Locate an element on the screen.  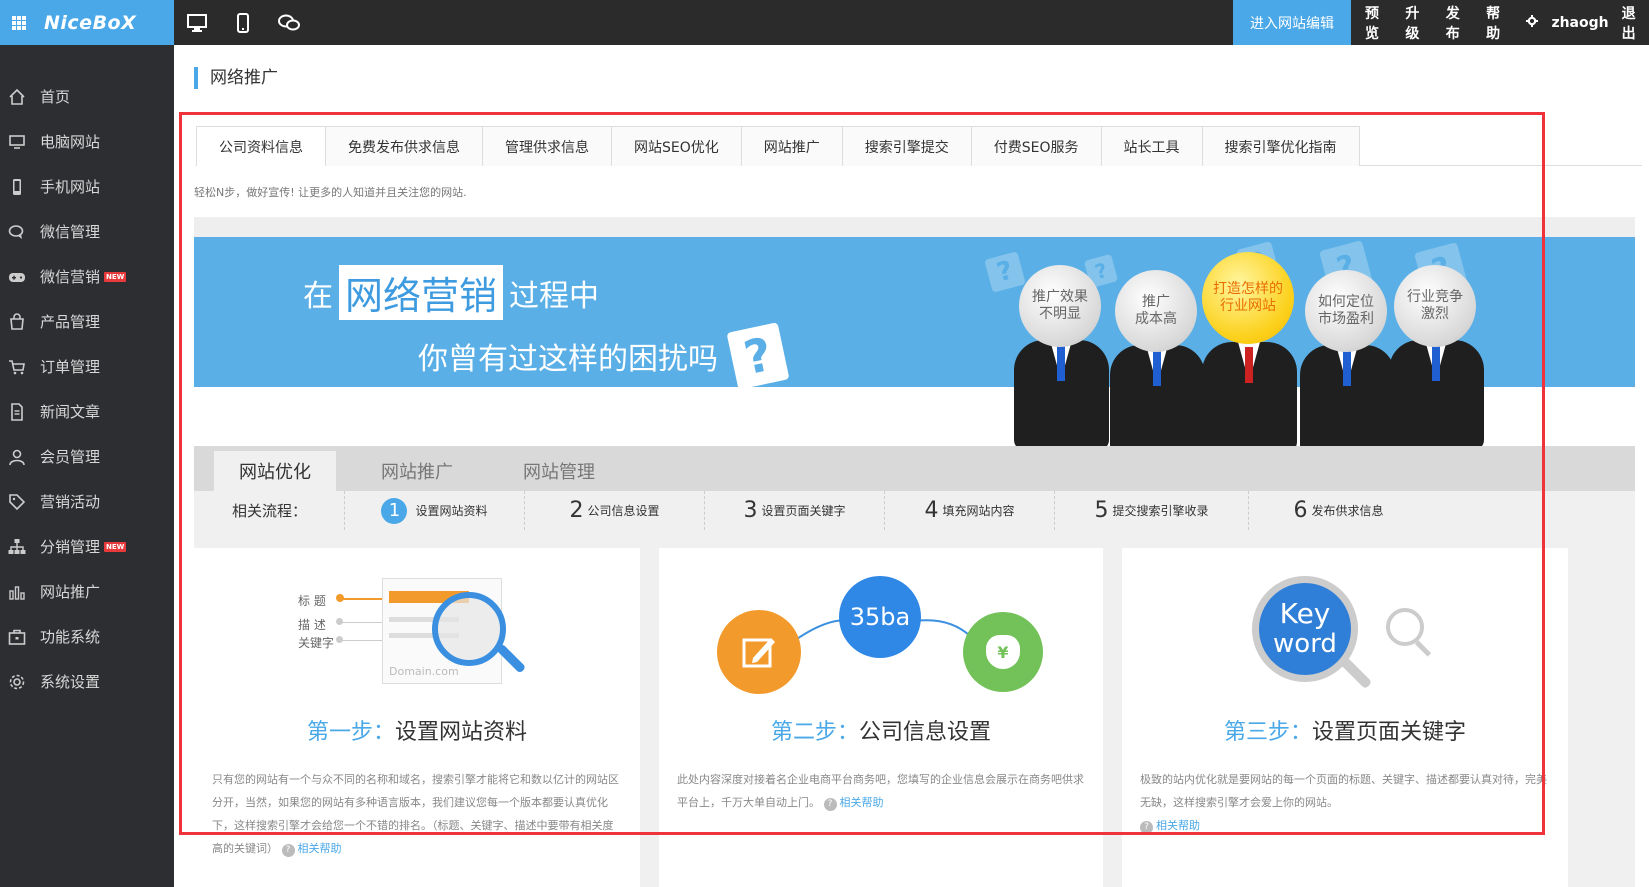
sidebar-item-home: 首页 is located at coordinates (87, 96).